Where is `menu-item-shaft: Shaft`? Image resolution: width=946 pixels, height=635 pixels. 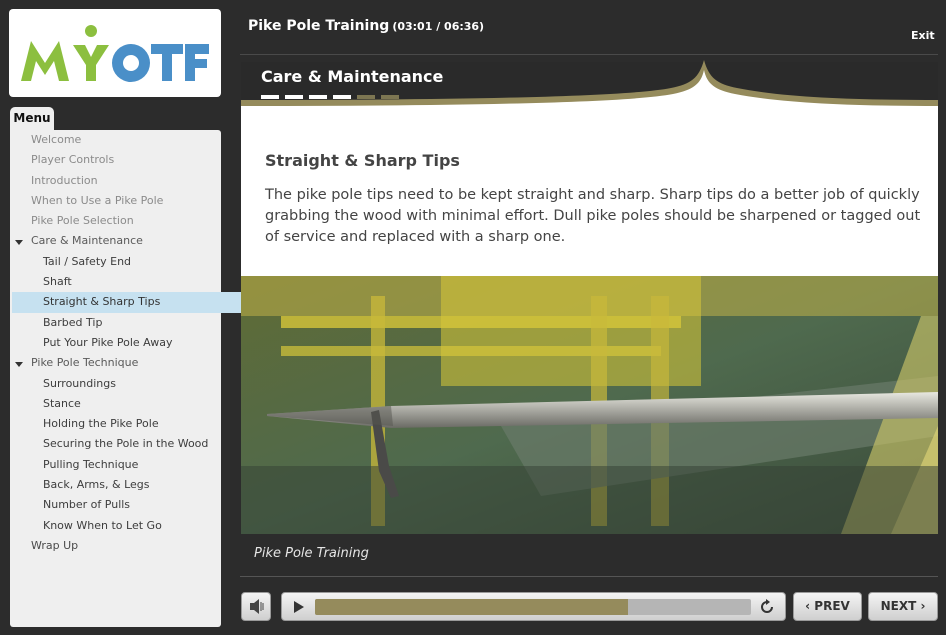 menu-item-shaft: Shaft is located at coordinates (115, 282).